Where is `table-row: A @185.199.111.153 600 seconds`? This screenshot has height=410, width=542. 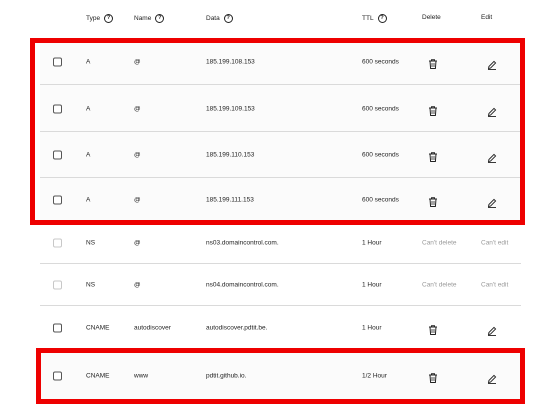
table-row: A @185.199.111.153 600 seconds is located at coordinates (280, 200).